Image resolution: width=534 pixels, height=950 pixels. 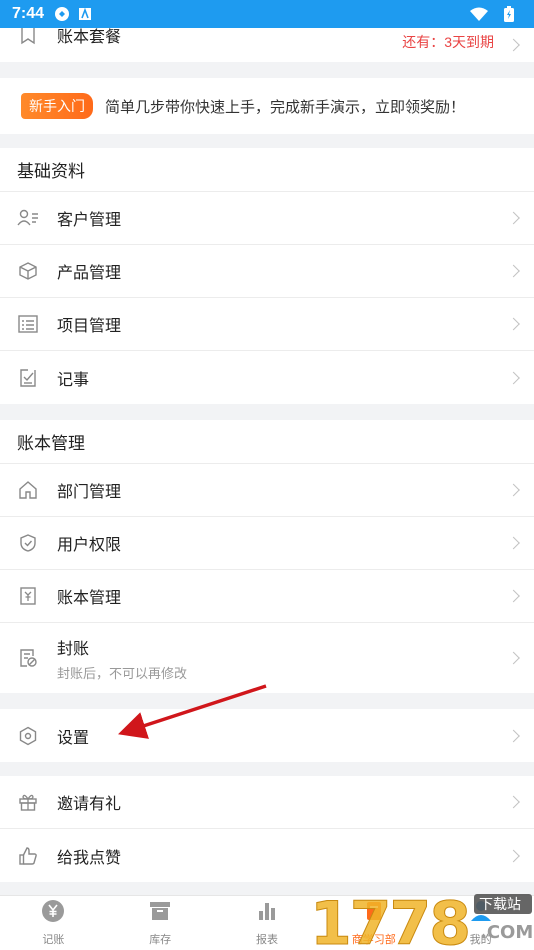 I want to click on newbie-banner: 新手入门 简单几步带你快速上手，完成新手演示，立即领奖励！, so click(x=267, y=106).